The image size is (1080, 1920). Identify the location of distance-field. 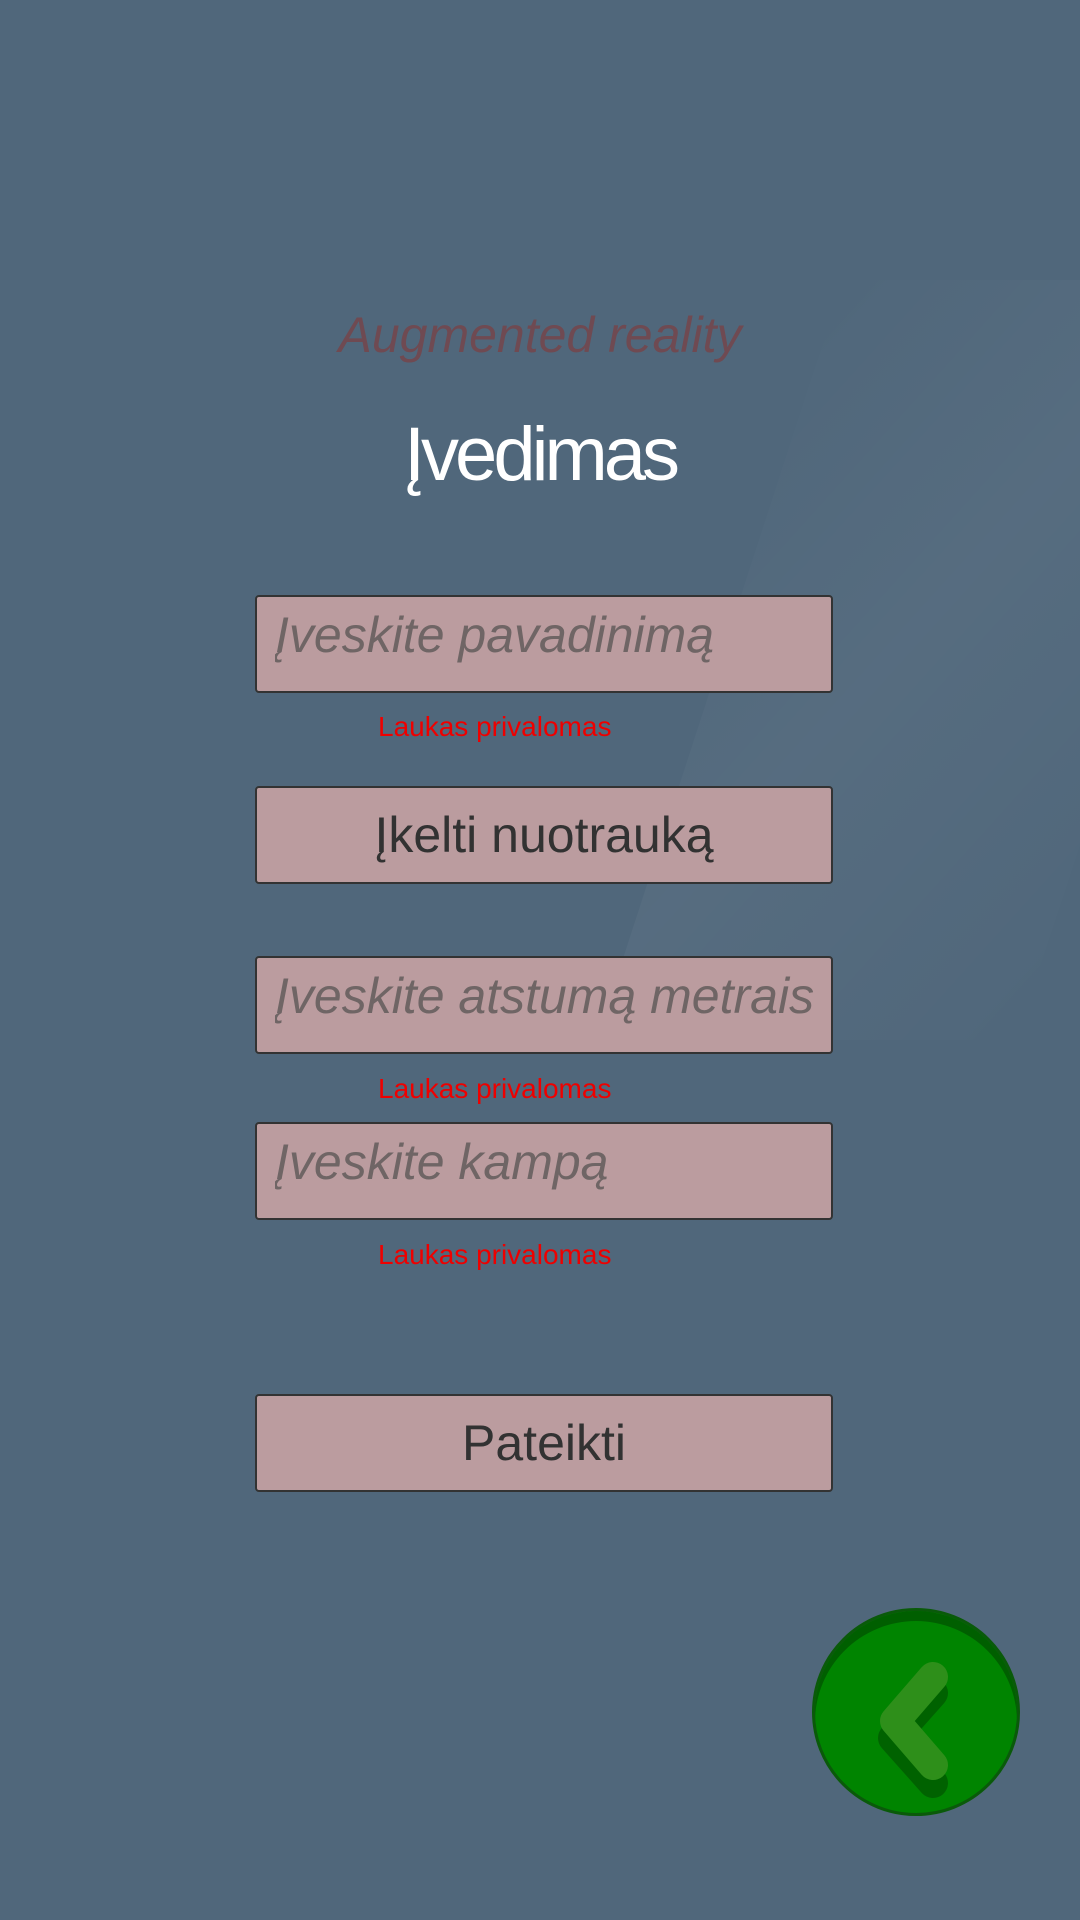
(544, 1005).